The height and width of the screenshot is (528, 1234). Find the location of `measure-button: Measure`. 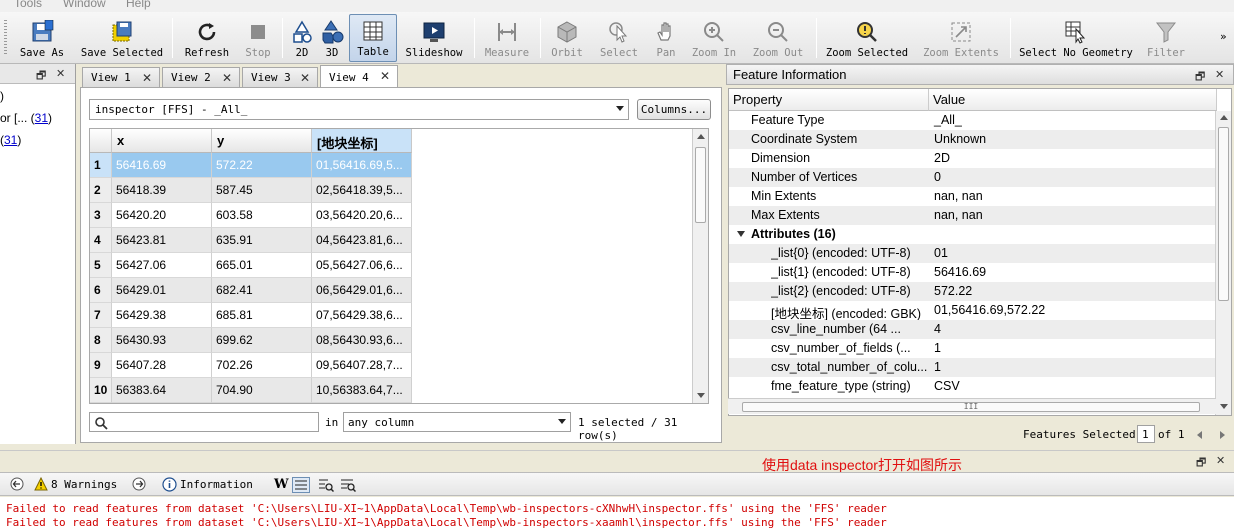

measure-button: Measure is located at coordinates (507, 38).